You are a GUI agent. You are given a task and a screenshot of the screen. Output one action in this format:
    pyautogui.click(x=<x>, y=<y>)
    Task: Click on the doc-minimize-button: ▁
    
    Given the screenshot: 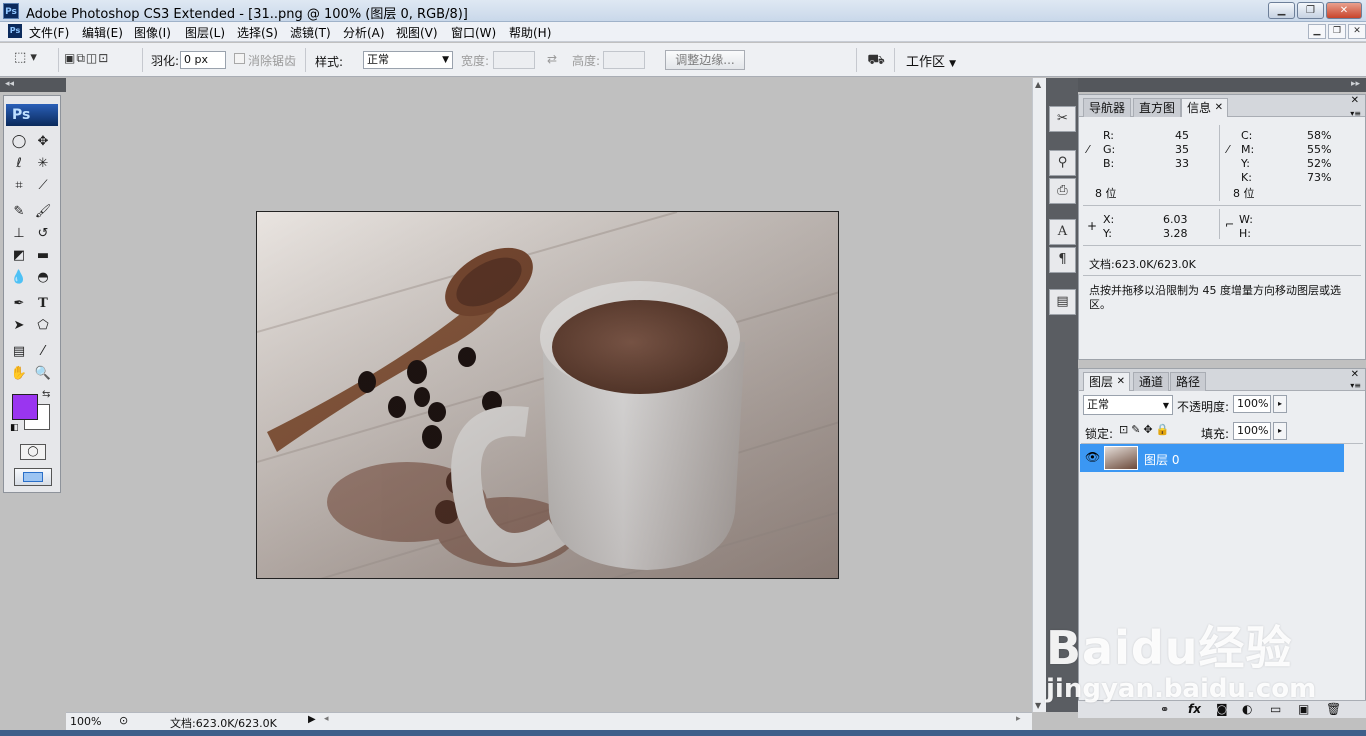 What is the action you would take?
    pyautogui.click(x=1317, y=31)
    